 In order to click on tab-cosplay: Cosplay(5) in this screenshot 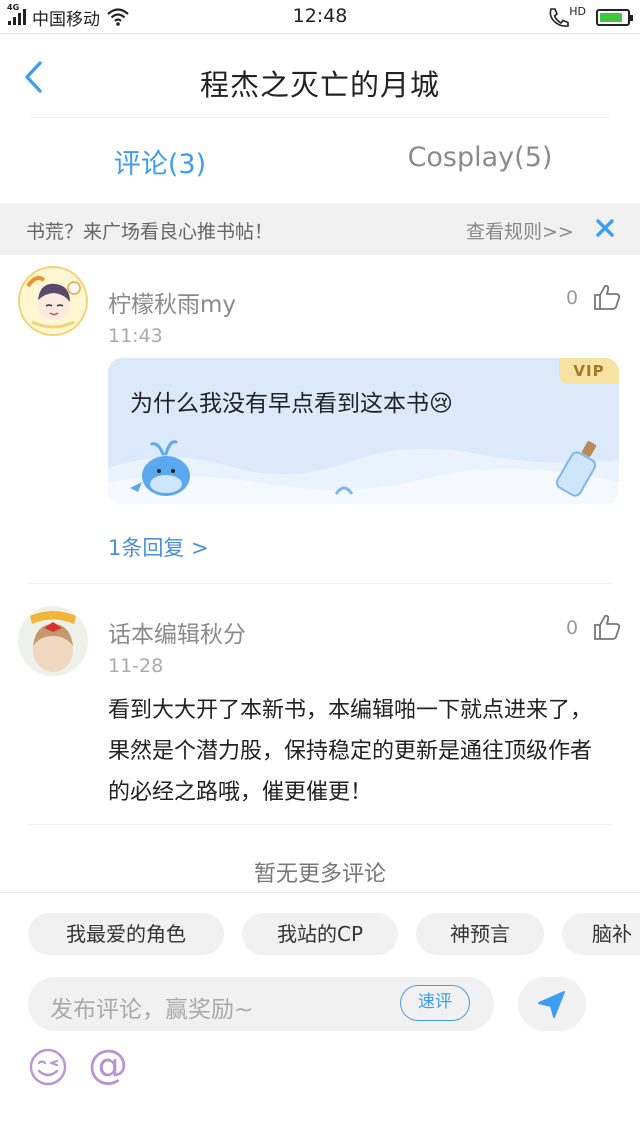, I will do `click(480, 157)`.